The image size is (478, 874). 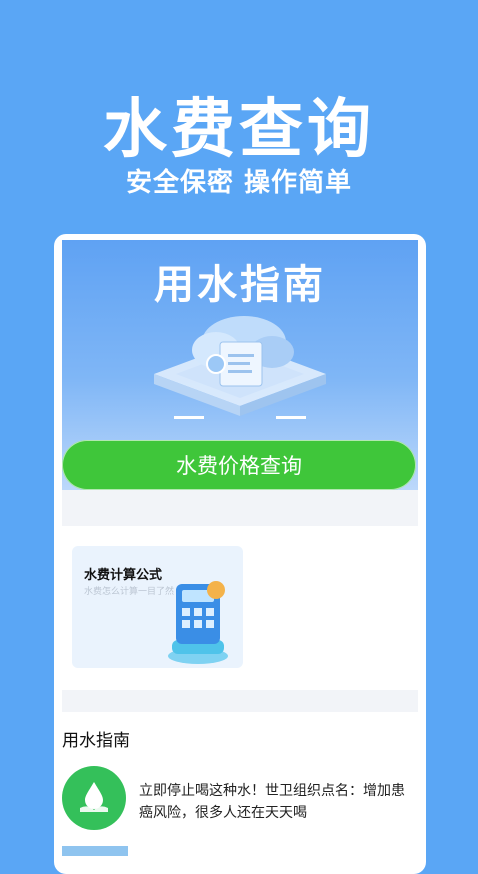 What do you see at coordinates (123, 575) in the screenshot?
I see `card-title: 水费计算公式` at bounding box center [123, 575].